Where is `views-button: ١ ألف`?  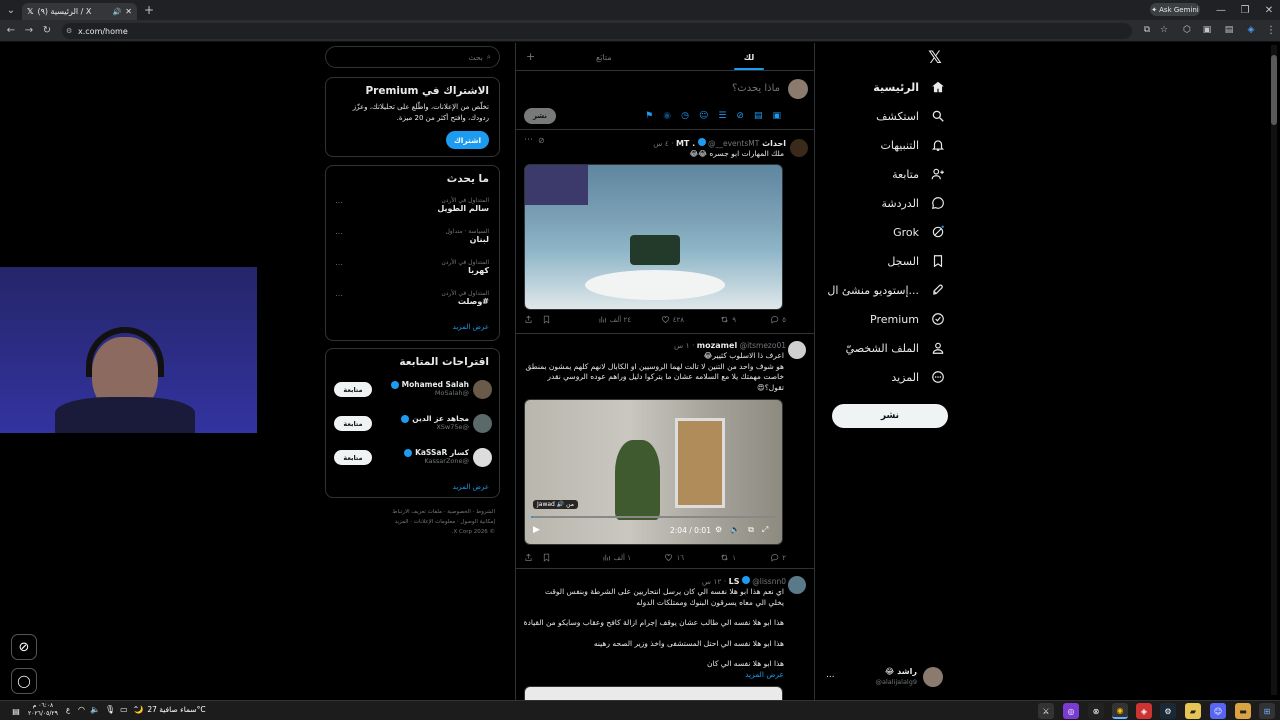
views-button: ١ ألف is located at coordinates (616, 557).